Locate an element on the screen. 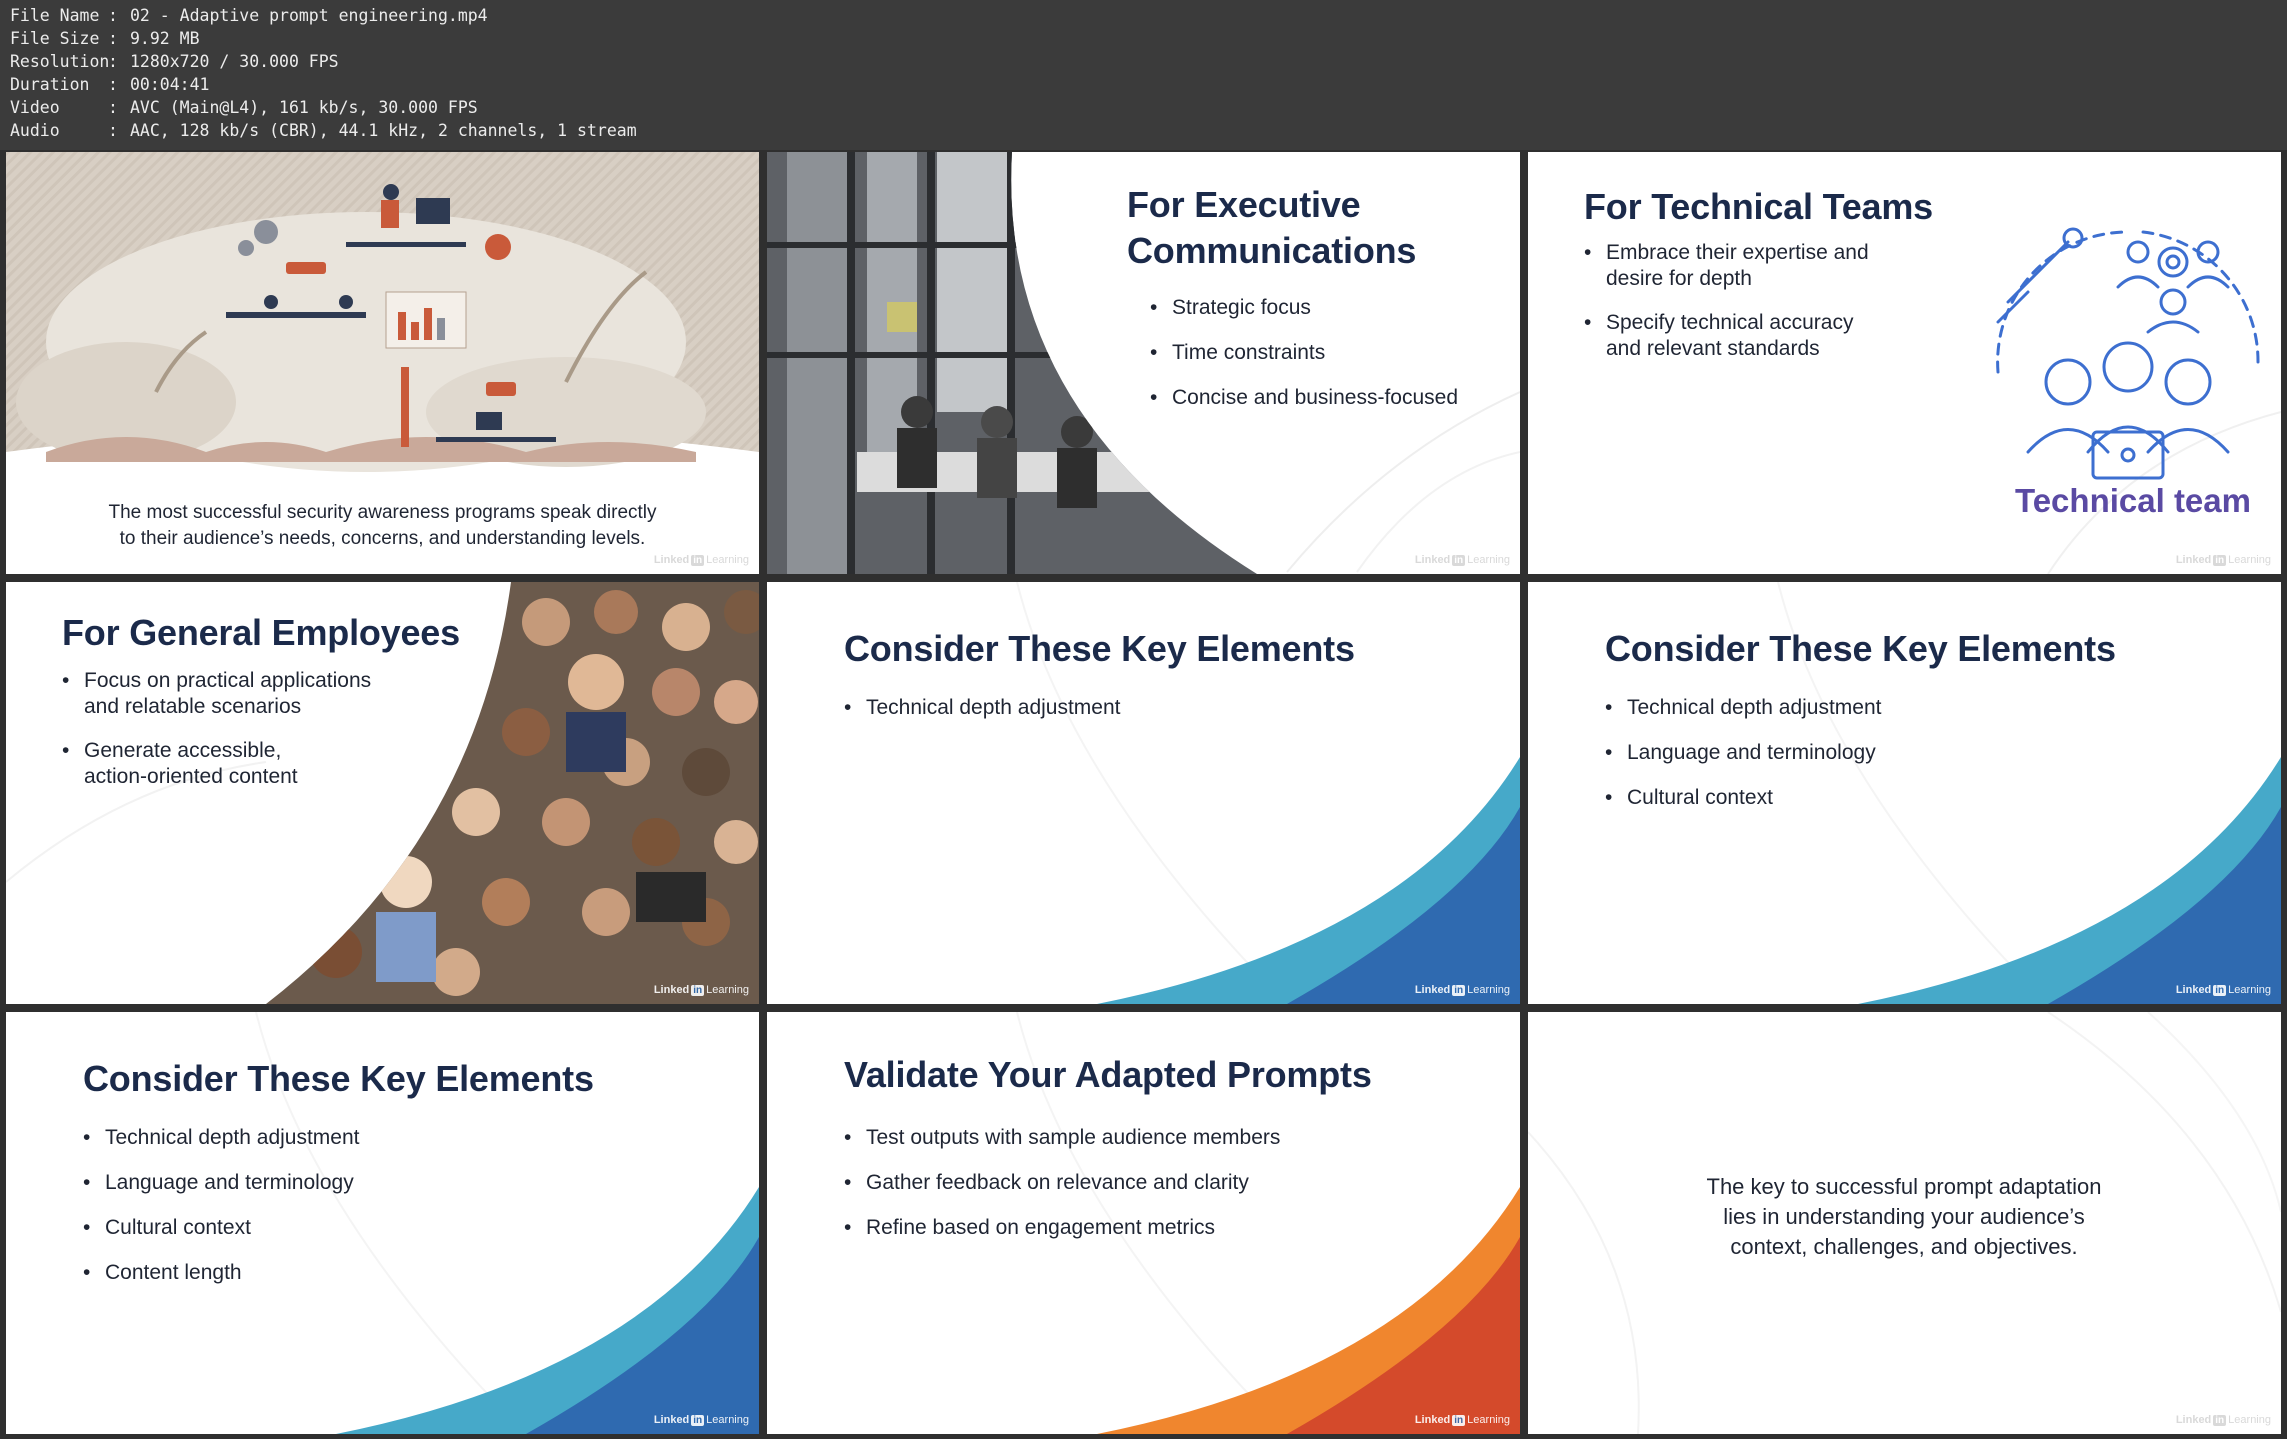  bullet-item: Refine based on engagement metrics is located at coordinates (1164, 1227).